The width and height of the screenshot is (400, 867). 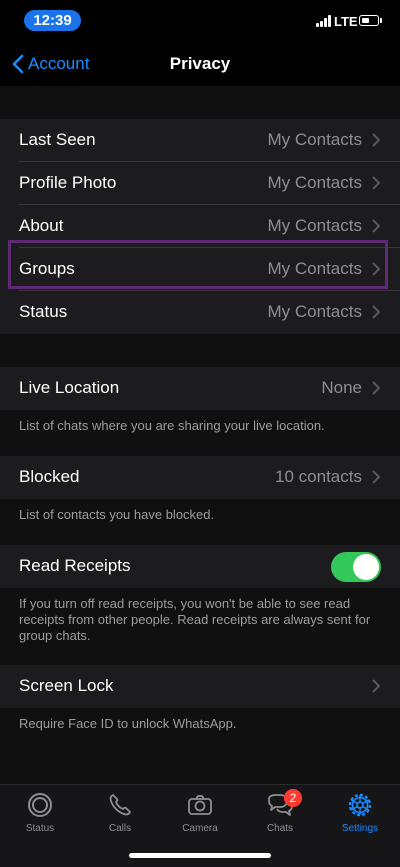 I want to click on live-location-group: Live Location None, so click(x=200, y=388).